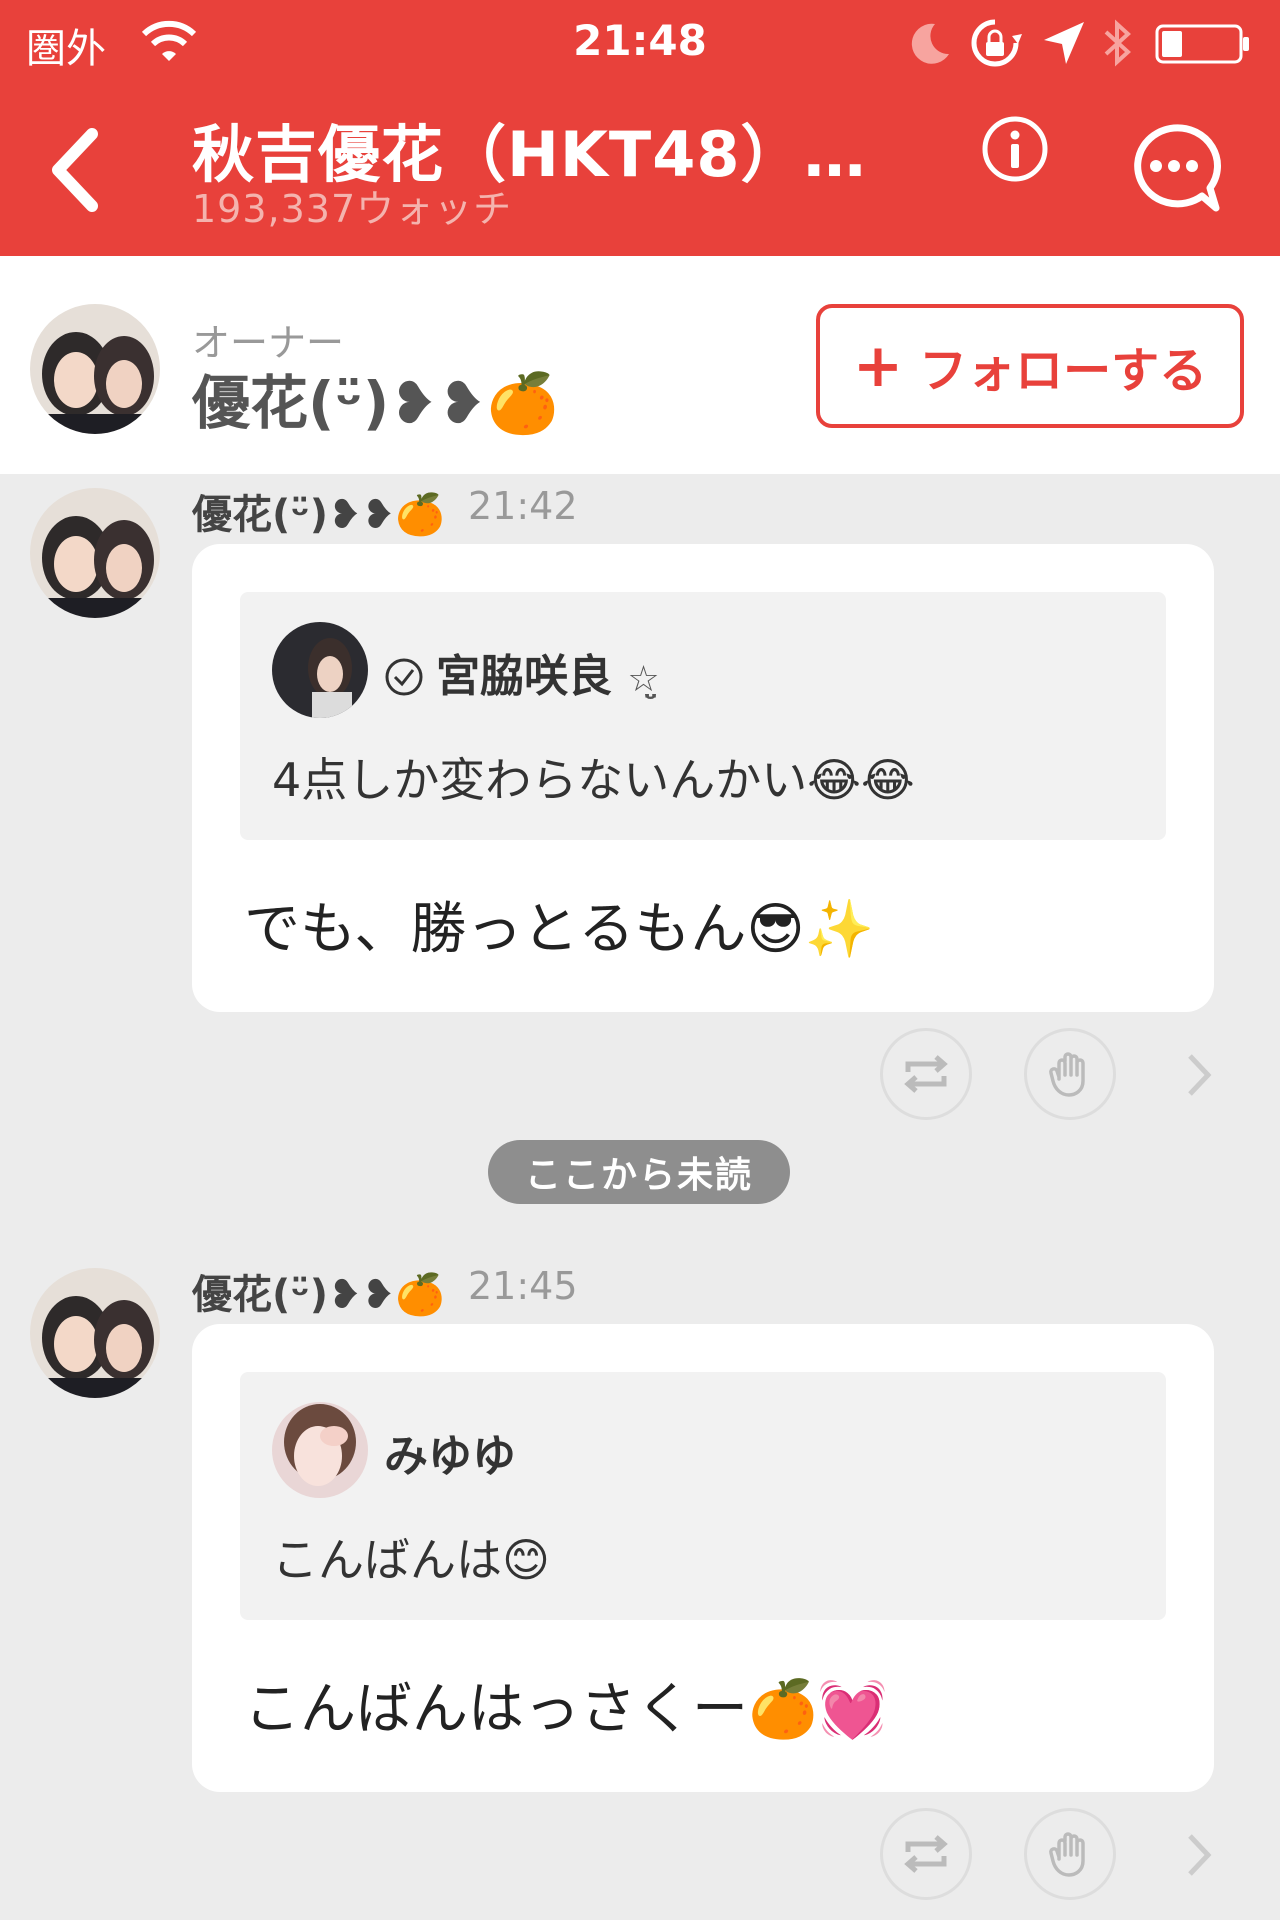  I want to click on moon-icon, so click(930, 43).